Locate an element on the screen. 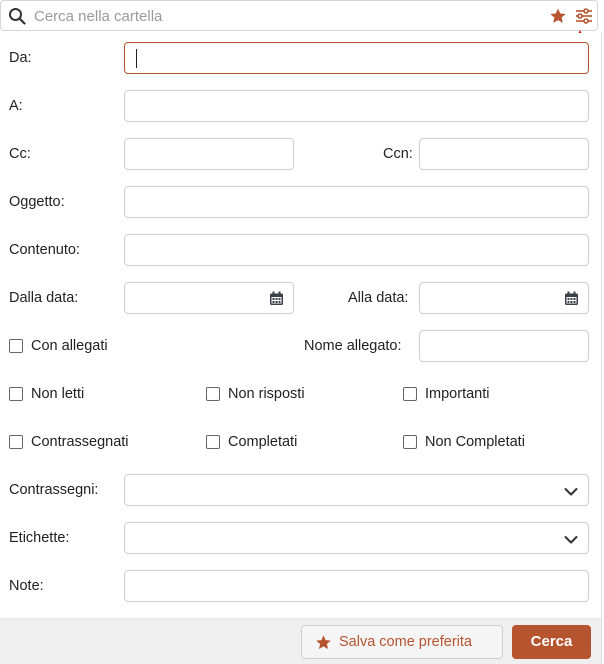 This screenshot has width=604, height=664. search-icon is located at coordinates (17, 16).